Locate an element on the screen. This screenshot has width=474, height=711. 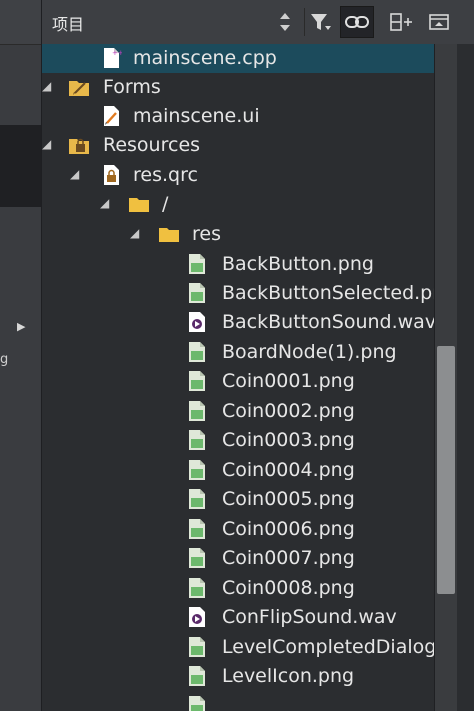
tree-item-label: res is located at coordinates (206, 234).